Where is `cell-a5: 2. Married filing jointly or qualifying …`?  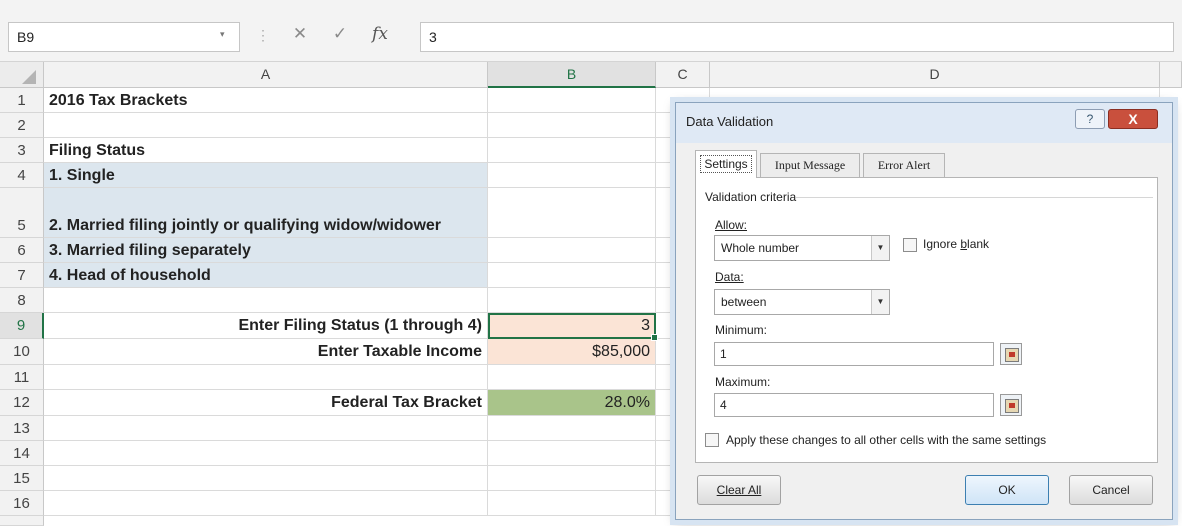 cell-a5: 2. Married filing jointly or qualifying … is located at coordinates (266, 213).